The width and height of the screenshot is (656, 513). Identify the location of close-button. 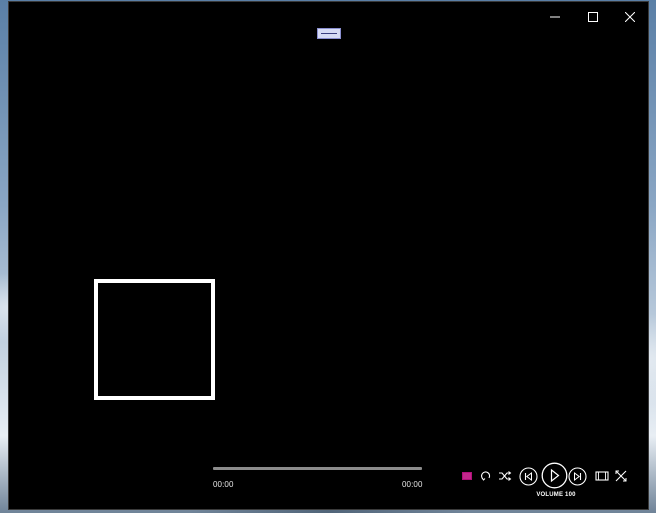
(630, 17).